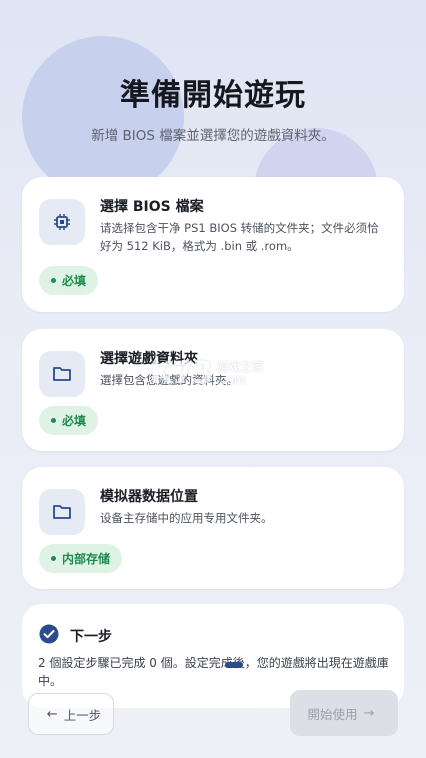 The height and width of the screenshot is (758, 426). I want to click on back-button-label: 上一步, so click(82, 715).